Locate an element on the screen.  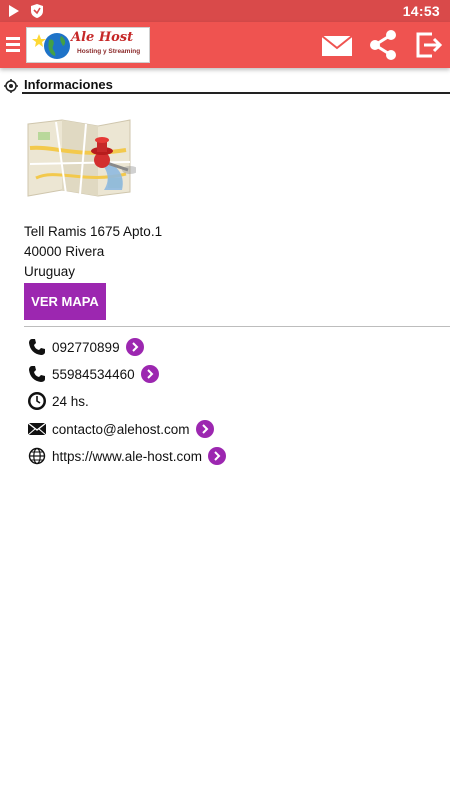
contact-row-phone-2: 55984534460 is located at coordinates (92, 374).